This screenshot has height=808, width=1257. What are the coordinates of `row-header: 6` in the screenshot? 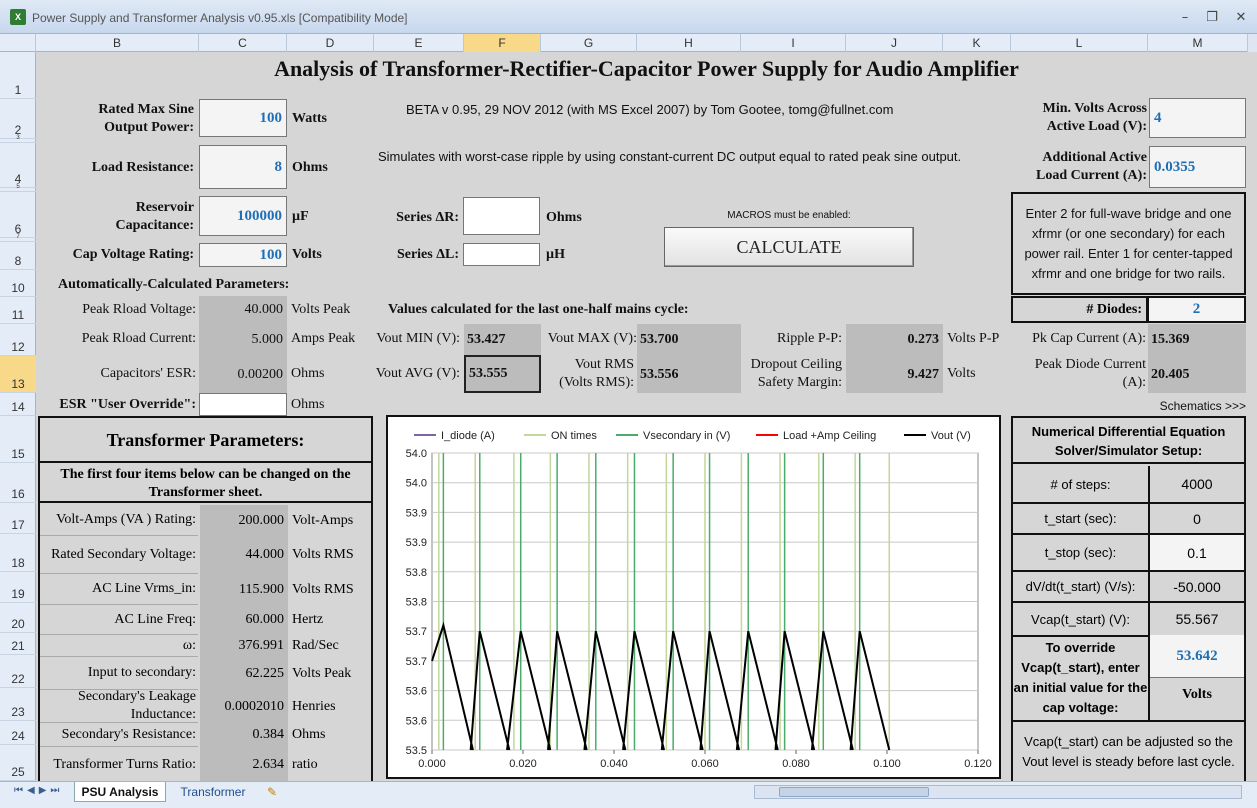 It's located at (18, 215).